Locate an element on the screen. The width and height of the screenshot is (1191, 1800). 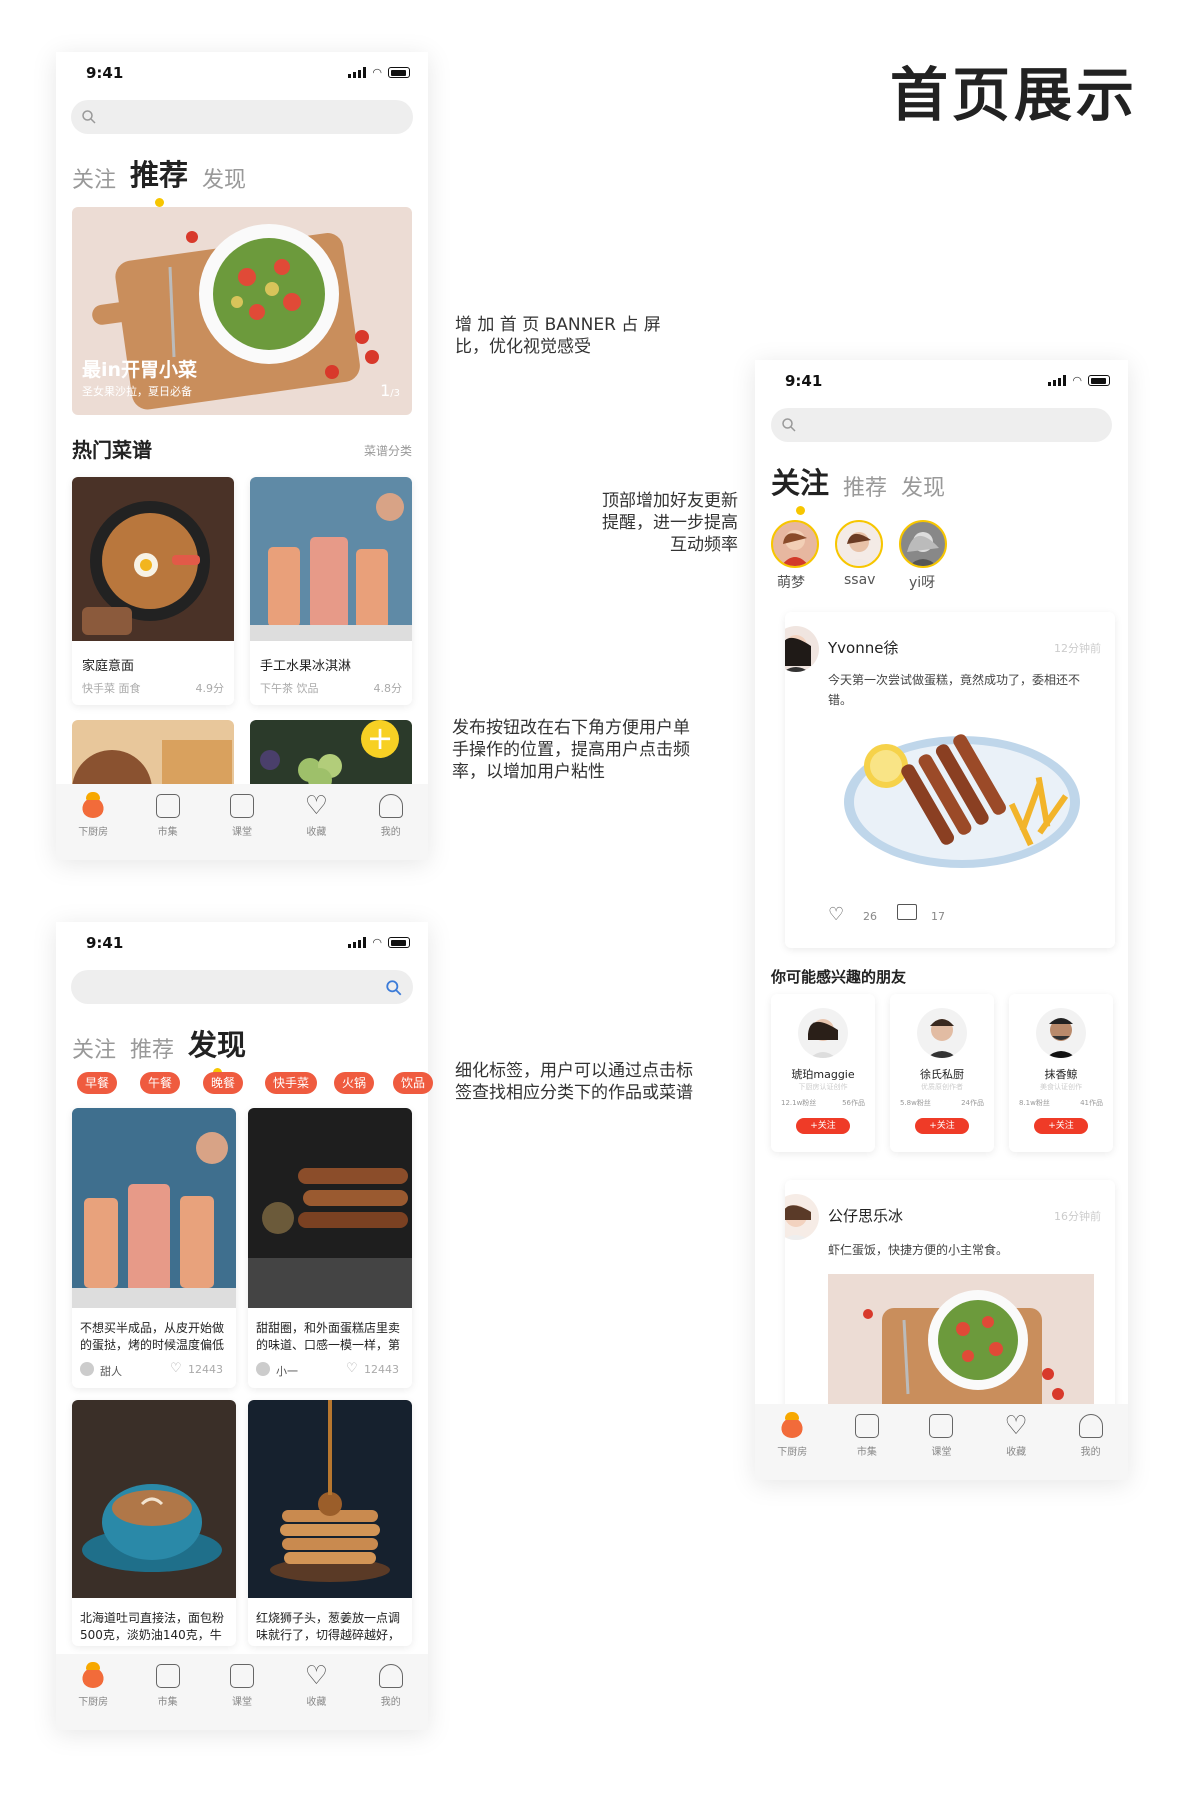
wifi-icon: ◠ is located at coordinates (1077, 380).